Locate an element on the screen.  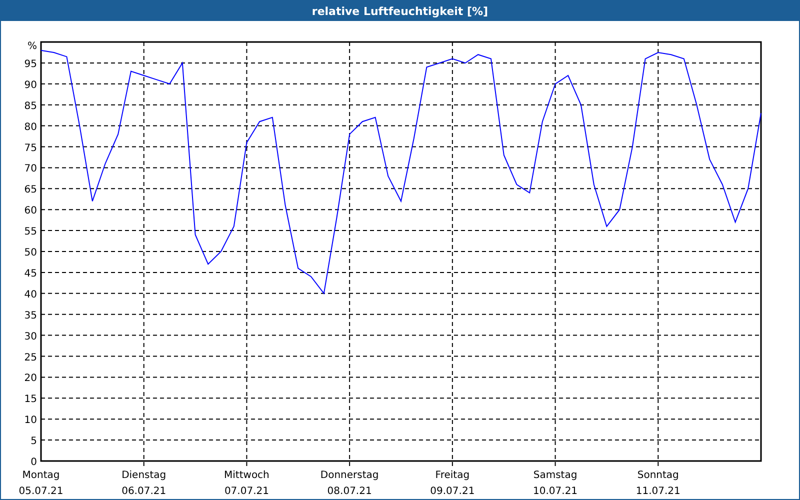
y-tick-label: 0 is located at coordinates (33, 462).